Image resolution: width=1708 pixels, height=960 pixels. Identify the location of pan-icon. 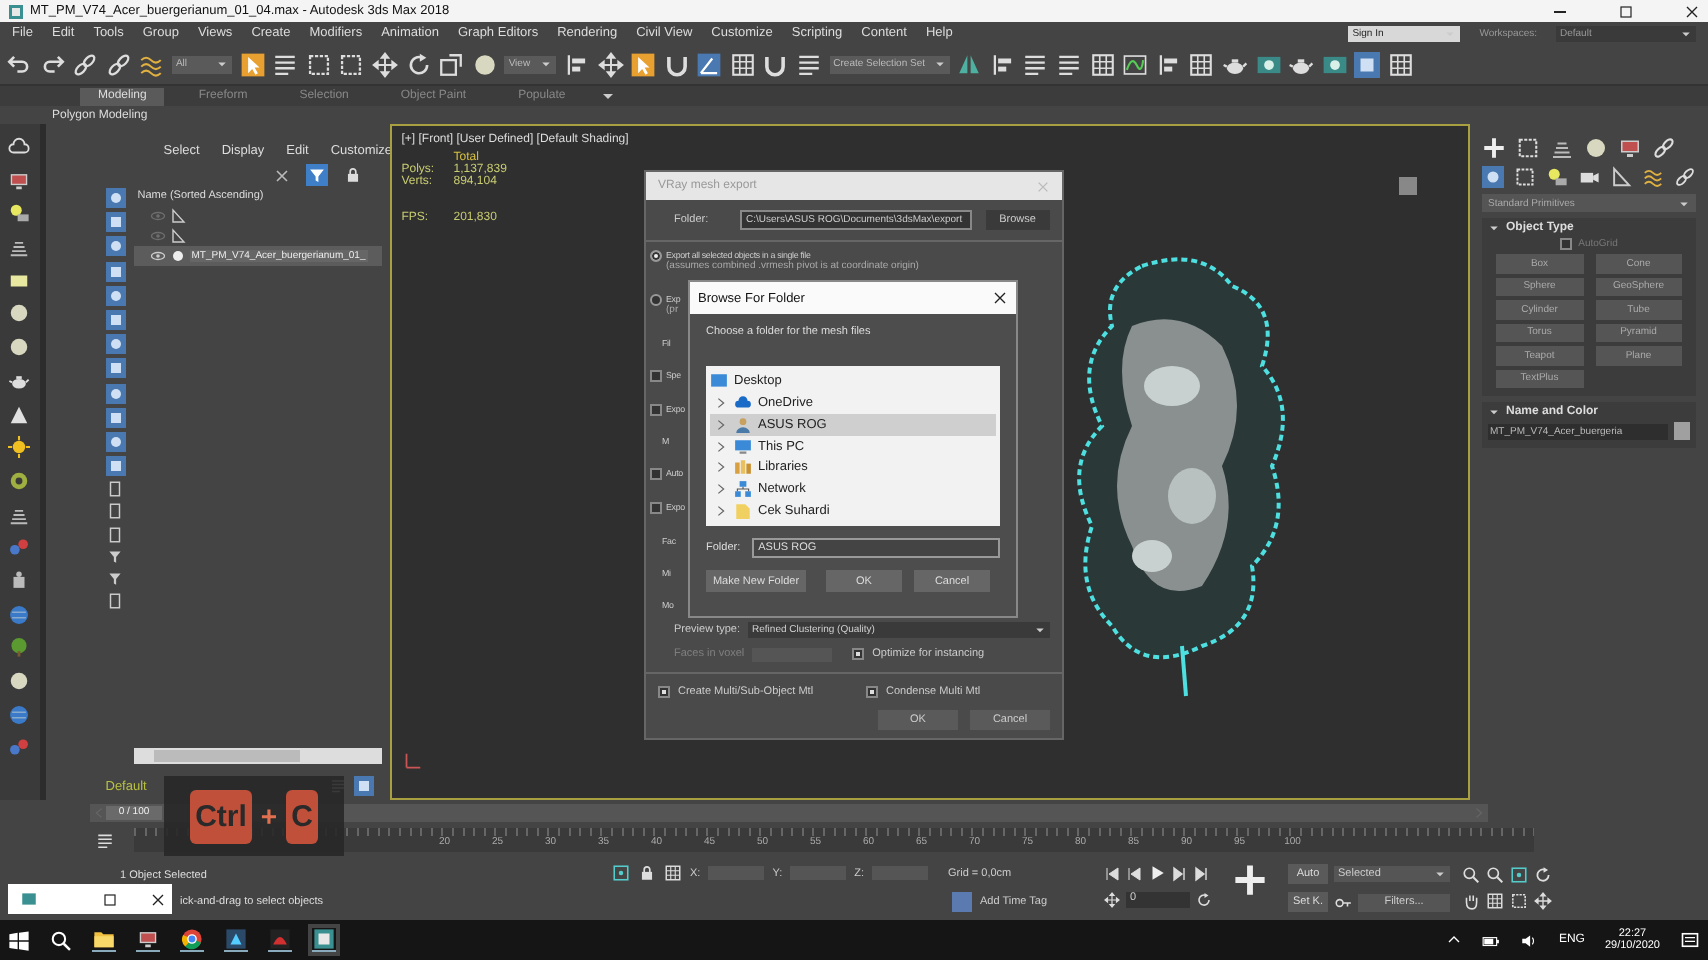
(1471, 901).